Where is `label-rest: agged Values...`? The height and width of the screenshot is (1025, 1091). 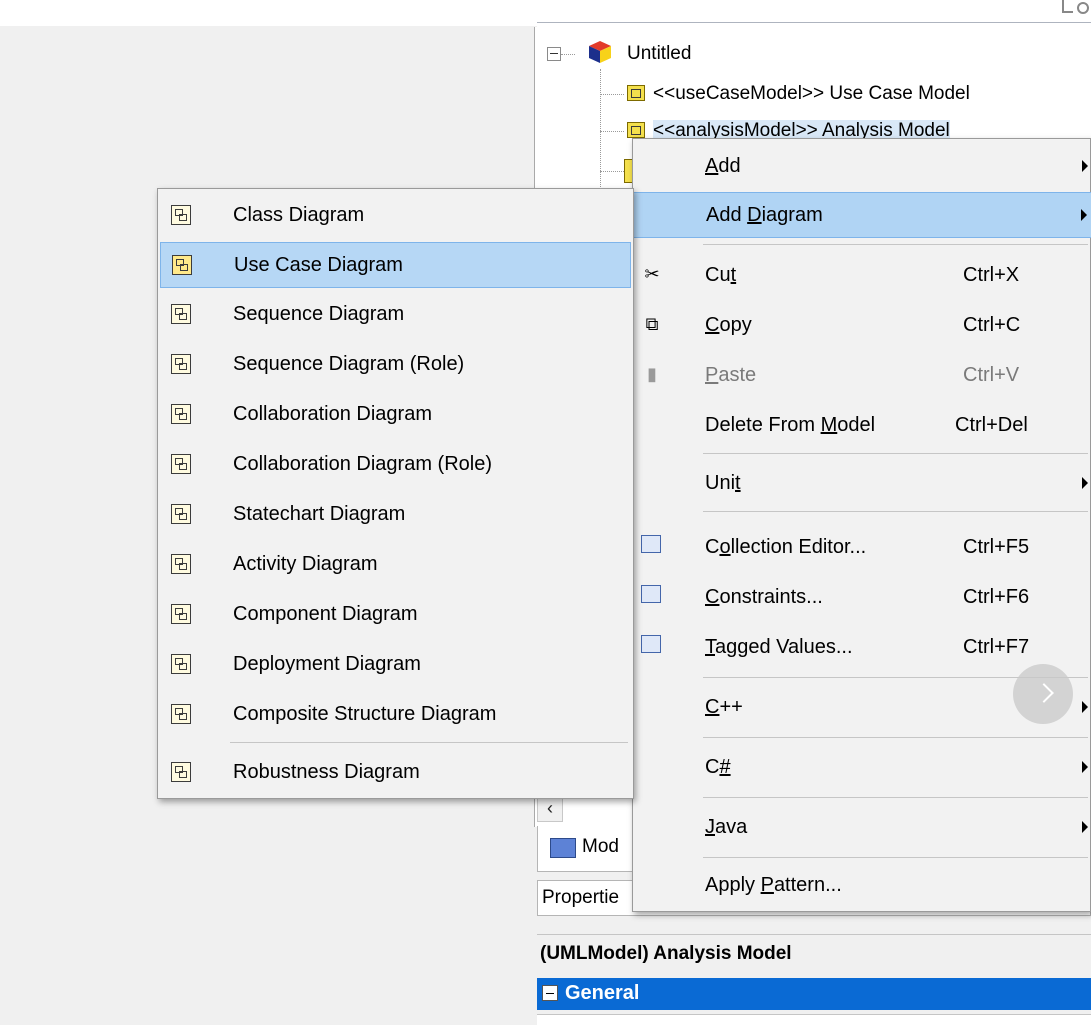 label-rest: agged Values... is located at coordinates (784, 647).